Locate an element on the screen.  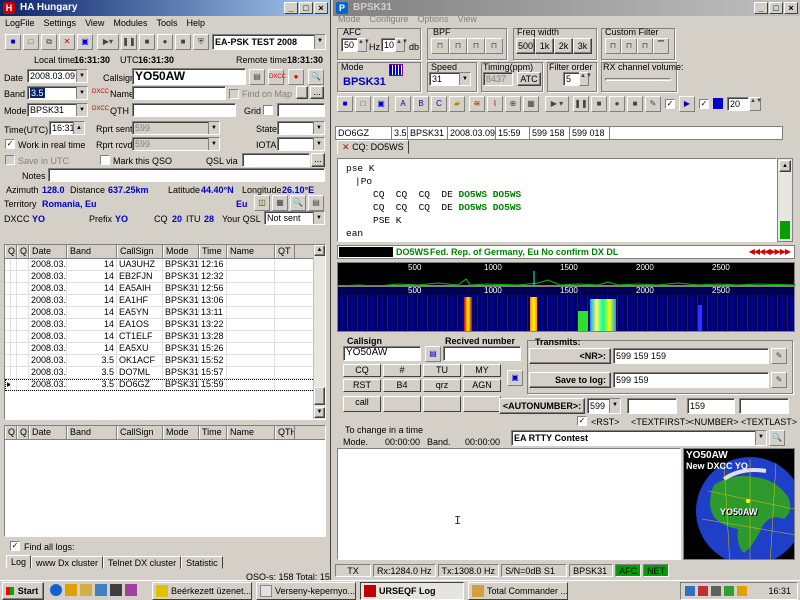
save-log-button: Save to log: is located at coordinates (570, 380).